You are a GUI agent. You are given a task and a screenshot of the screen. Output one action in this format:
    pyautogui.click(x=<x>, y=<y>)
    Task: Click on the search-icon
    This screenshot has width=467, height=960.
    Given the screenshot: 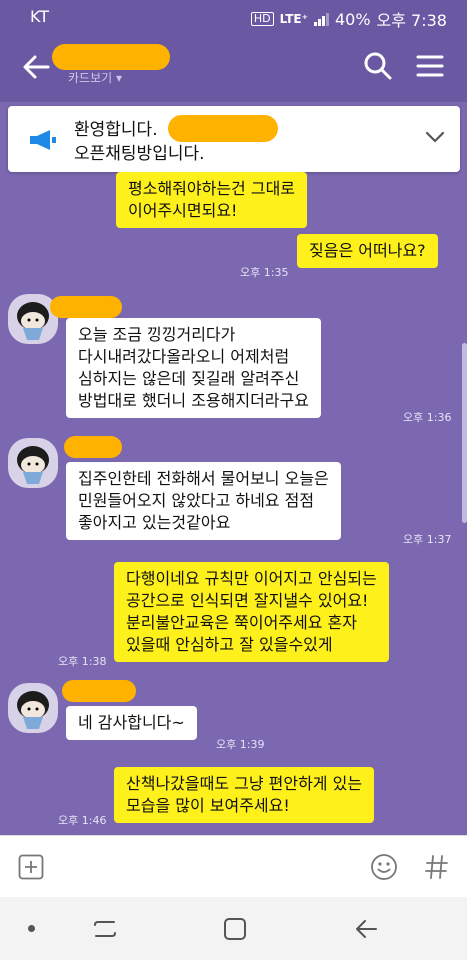 What is the action you would take?
    pyautogui.click(x=378, y=66)
    